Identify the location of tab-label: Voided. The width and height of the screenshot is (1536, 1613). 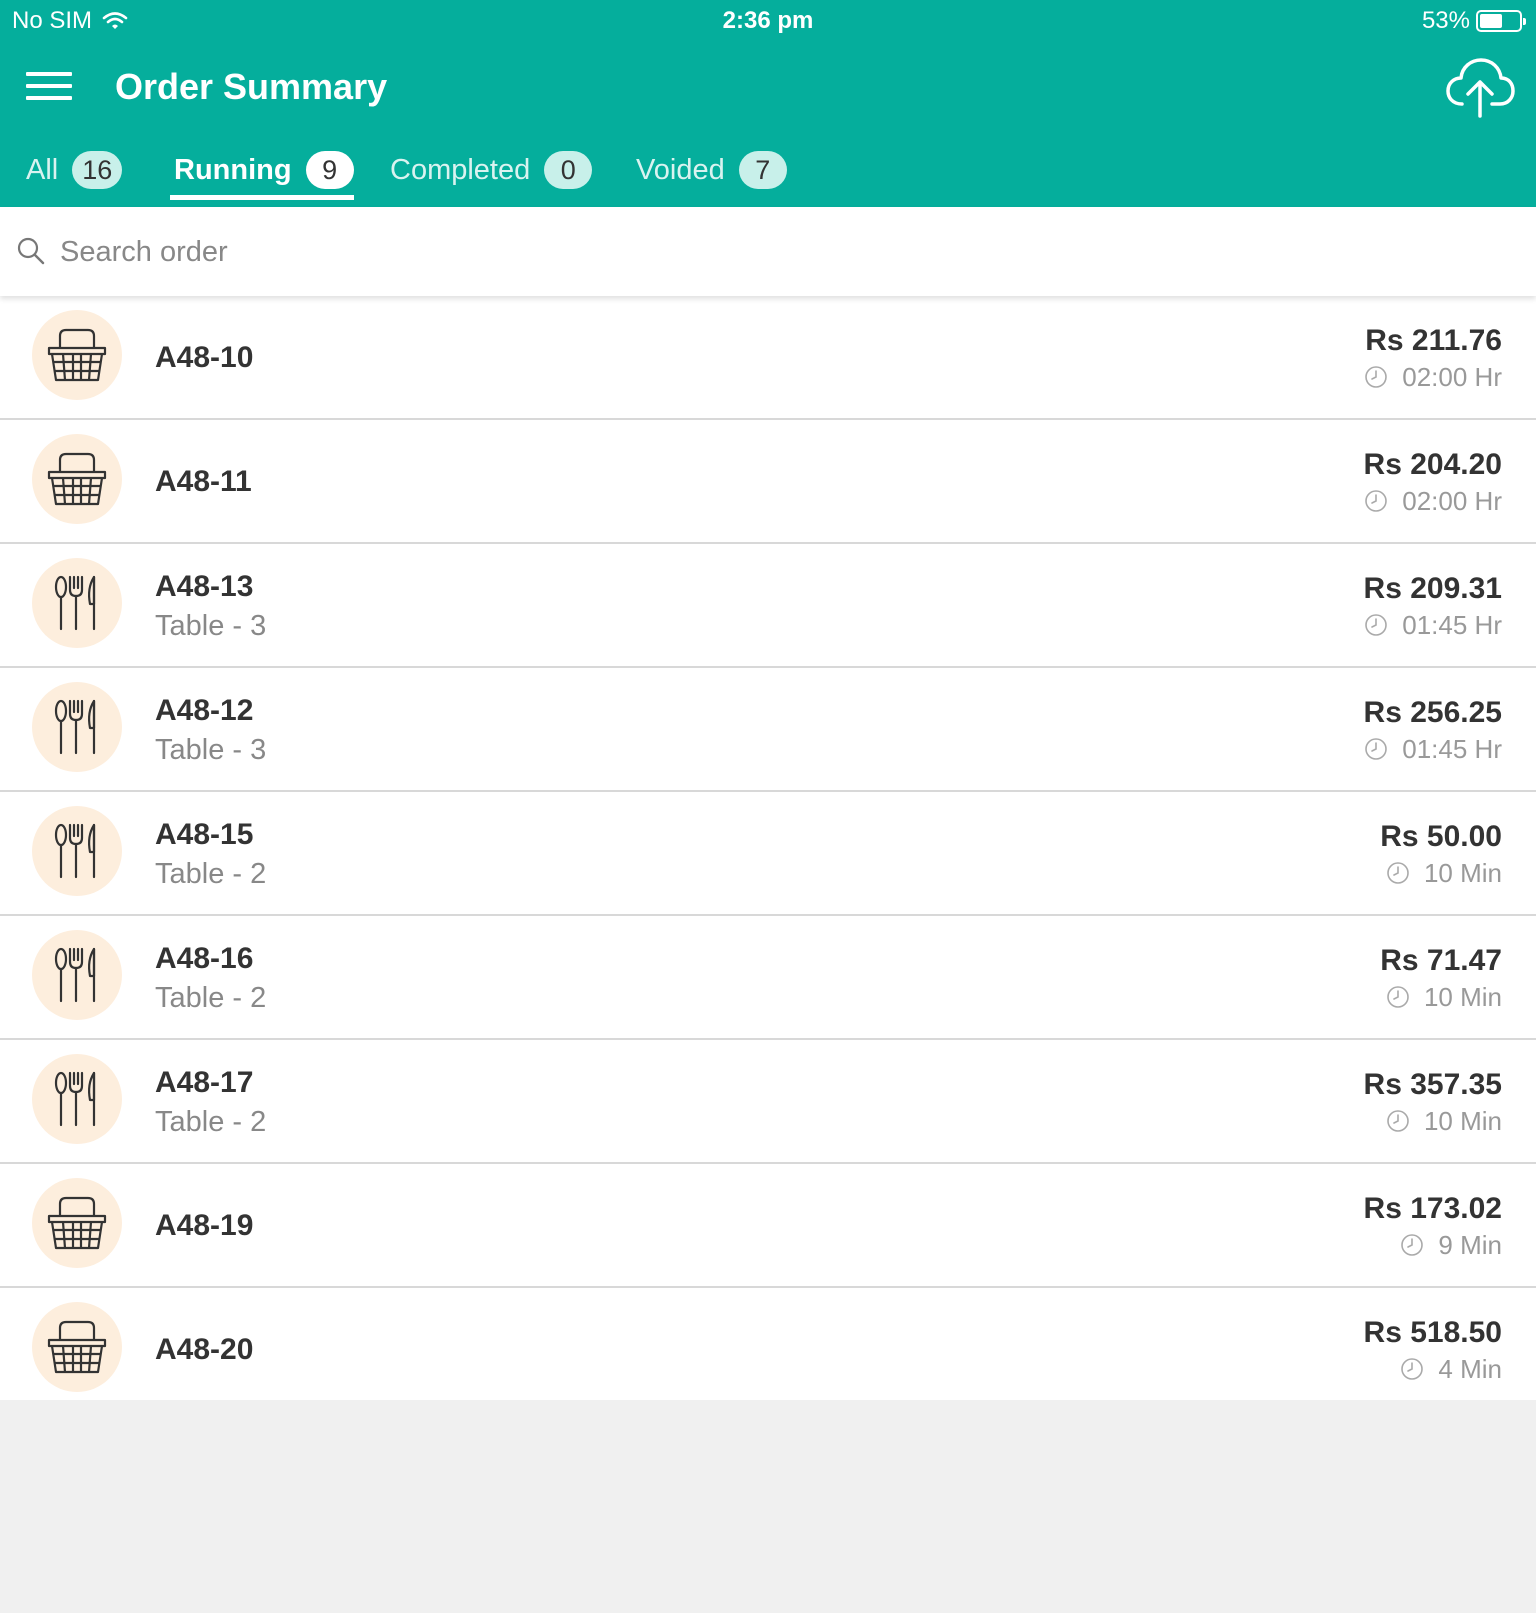
(680, 169).